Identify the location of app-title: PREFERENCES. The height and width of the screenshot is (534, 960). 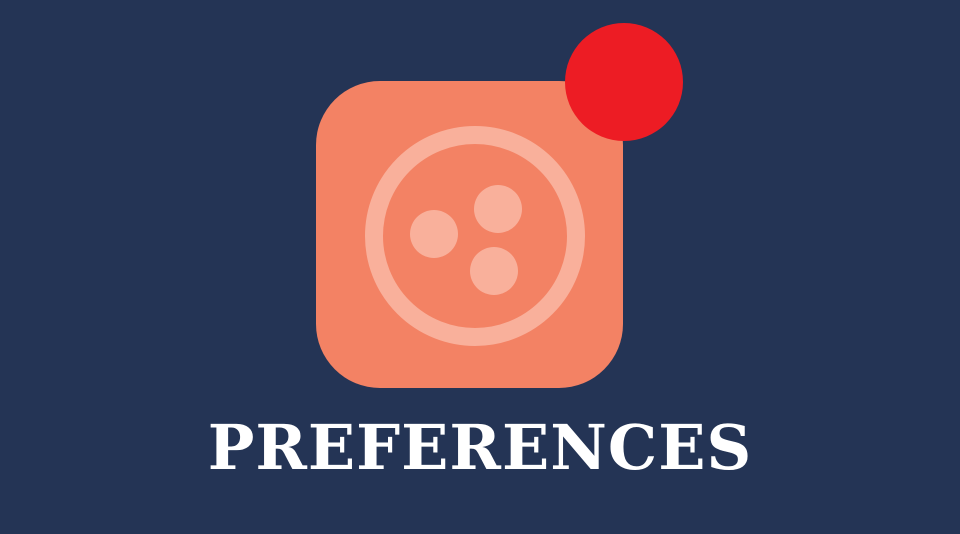
(480, 447).